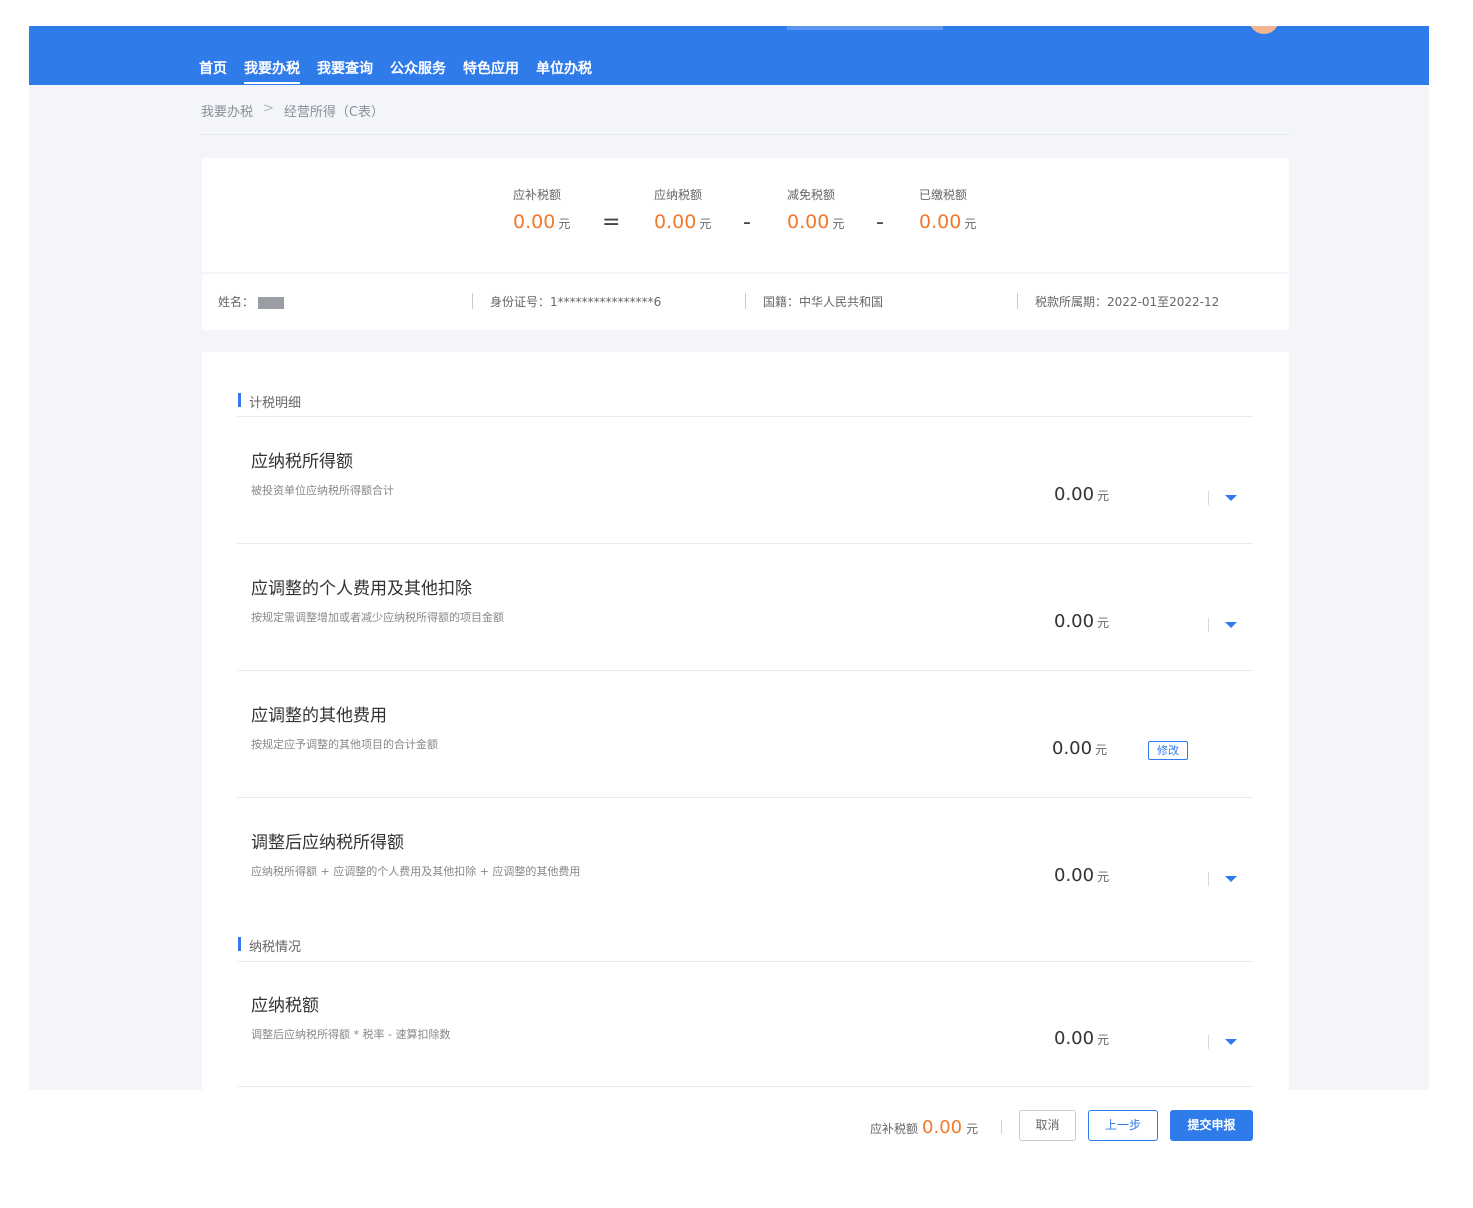 Image resolution: width=1473 pixels, height=1208 pixels. What do you see at coordinates (816, 210) in the screenshot?
I see `summary-tax-reduction: 减免税额 0.00 元` at bounding box center [816, 210].